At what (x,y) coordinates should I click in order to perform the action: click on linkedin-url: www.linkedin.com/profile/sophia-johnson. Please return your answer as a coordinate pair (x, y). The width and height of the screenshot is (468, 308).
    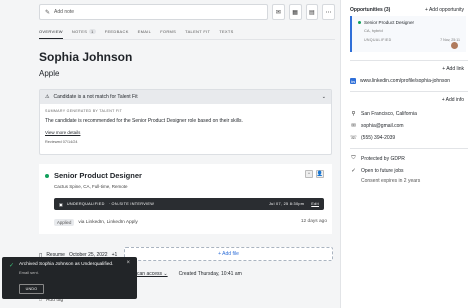
    Looking at the image, I should click on (405, 81).